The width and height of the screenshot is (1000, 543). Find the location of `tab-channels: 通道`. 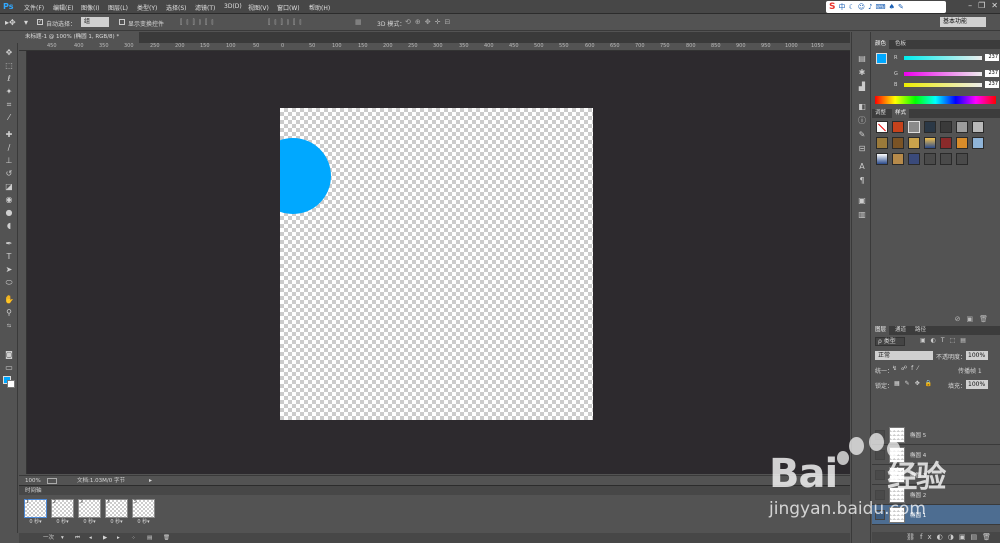

tab-channels: 通道 is located at coordinates (900, 330).